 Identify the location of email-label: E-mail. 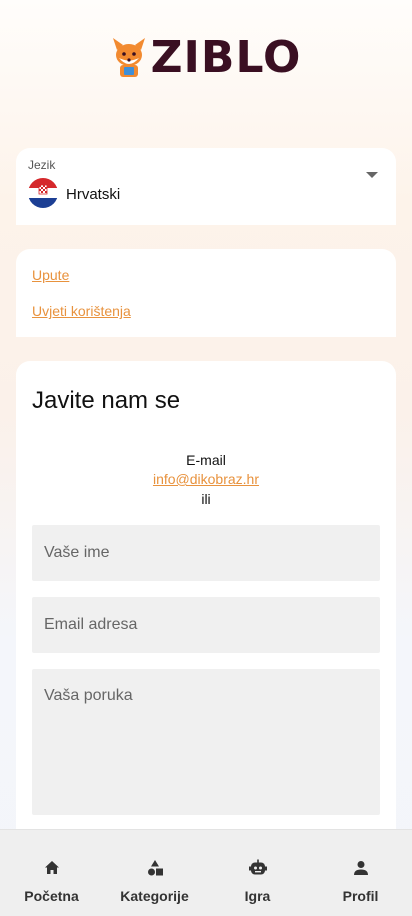
(206, 460).